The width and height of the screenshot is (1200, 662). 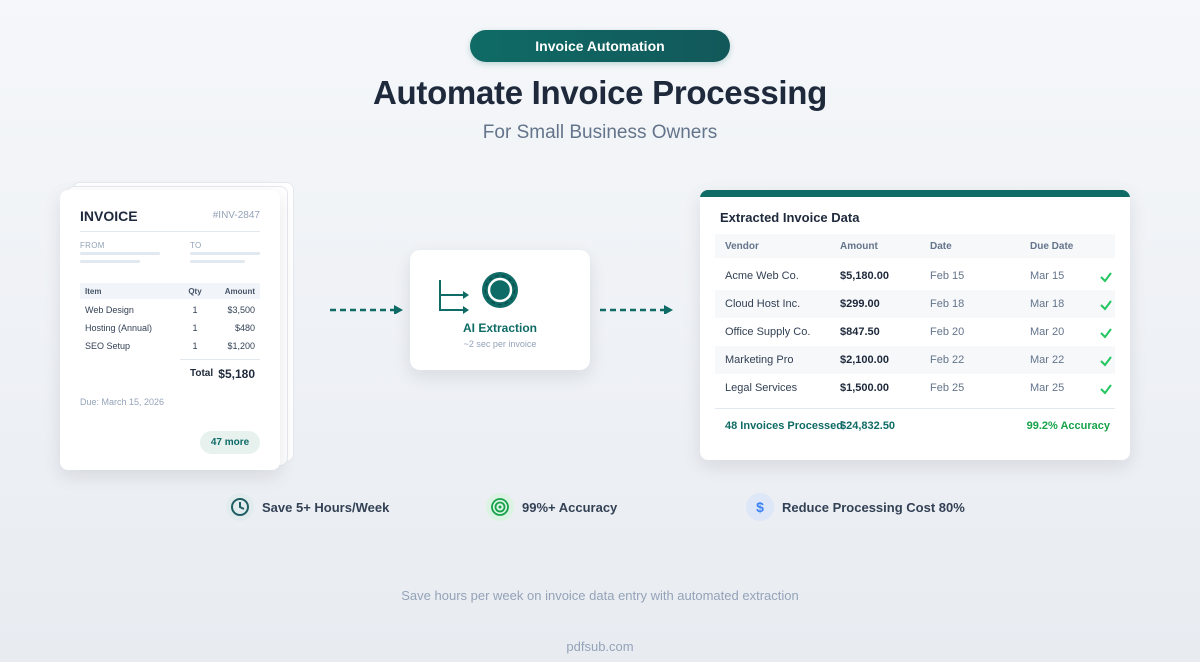 What do you see at coordinates (1068, 426) in the screenshot?
I see `accuracy-summary: 99.2% Accuracy` at bounding box center [1068, 426].